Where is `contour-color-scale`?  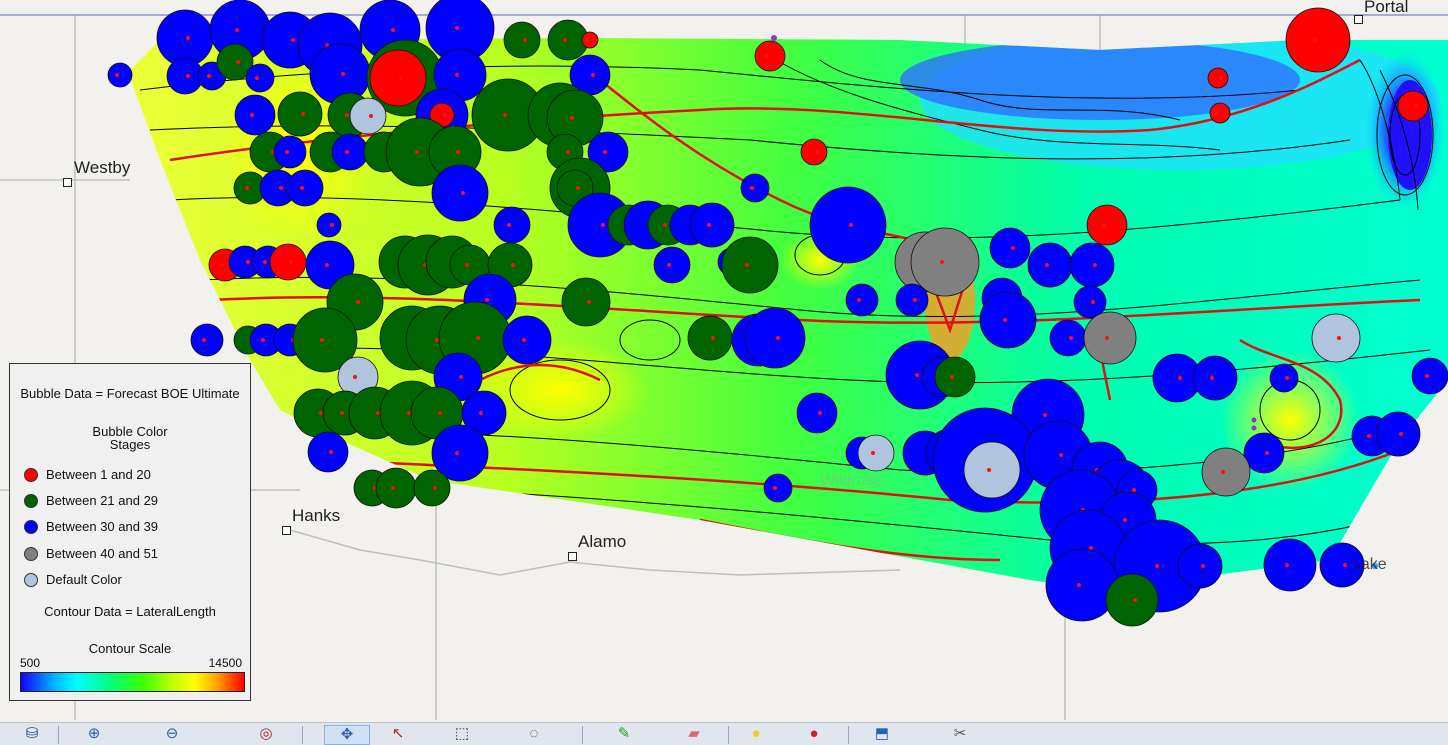 contour-color-scale is located at coordinates (132, 682).